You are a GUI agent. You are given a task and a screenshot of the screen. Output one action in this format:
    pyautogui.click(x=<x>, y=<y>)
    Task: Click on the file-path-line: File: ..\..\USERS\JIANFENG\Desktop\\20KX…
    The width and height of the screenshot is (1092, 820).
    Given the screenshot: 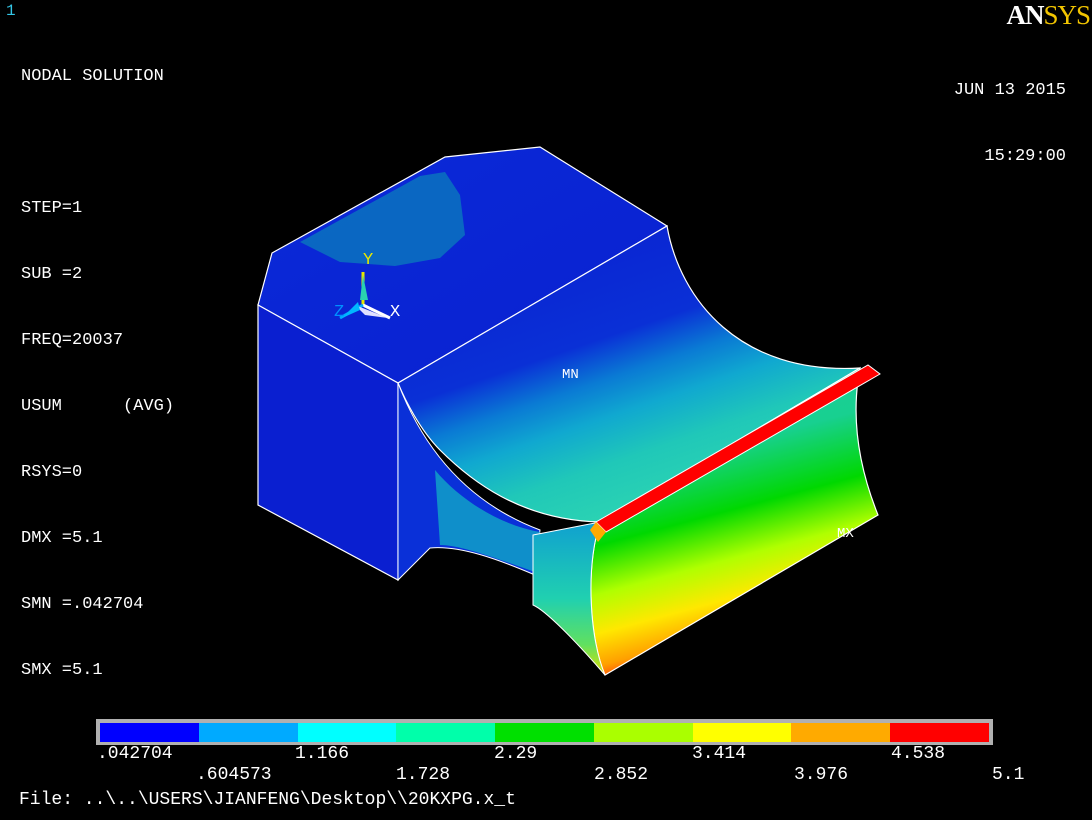 What is the action you would take?
    pyautogui.click(x=267, y=800)
    